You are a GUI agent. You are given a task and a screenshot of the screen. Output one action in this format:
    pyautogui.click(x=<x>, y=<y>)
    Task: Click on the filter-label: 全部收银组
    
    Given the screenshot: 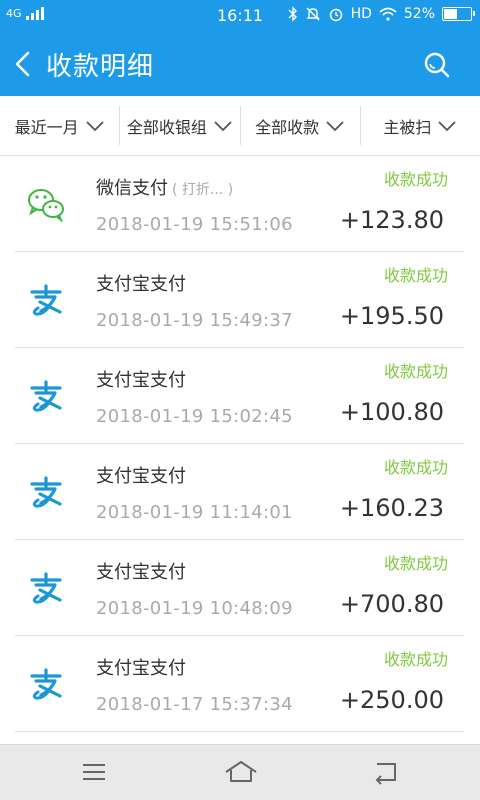 What is the action you would take?
    pyautogui.click(x=166, y=127)
    